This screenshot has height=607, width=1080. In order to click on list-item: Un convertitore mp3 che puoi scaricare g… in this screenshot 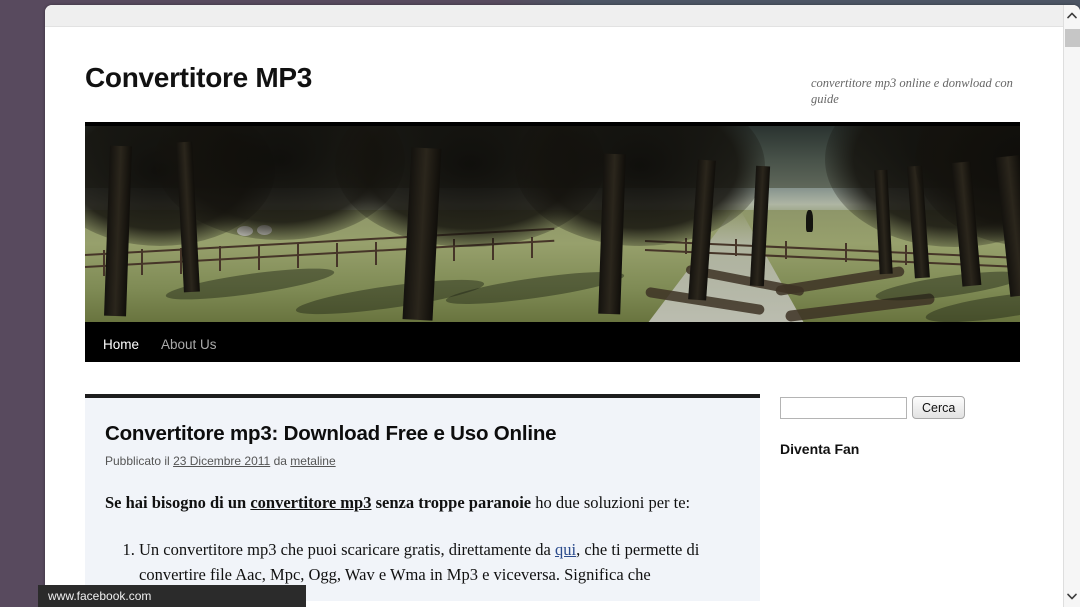, I will do `click(438, 562)`.